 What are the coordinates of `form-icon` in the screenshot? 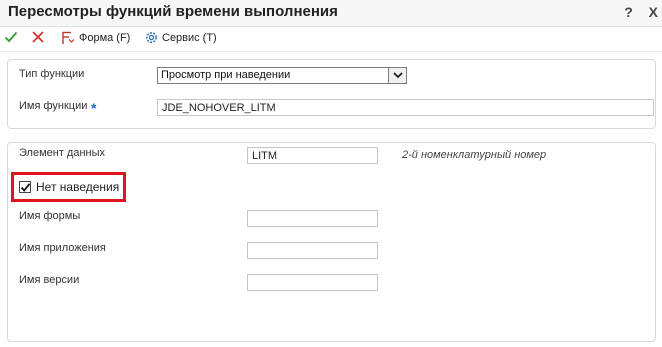 It's located at (68, 37).